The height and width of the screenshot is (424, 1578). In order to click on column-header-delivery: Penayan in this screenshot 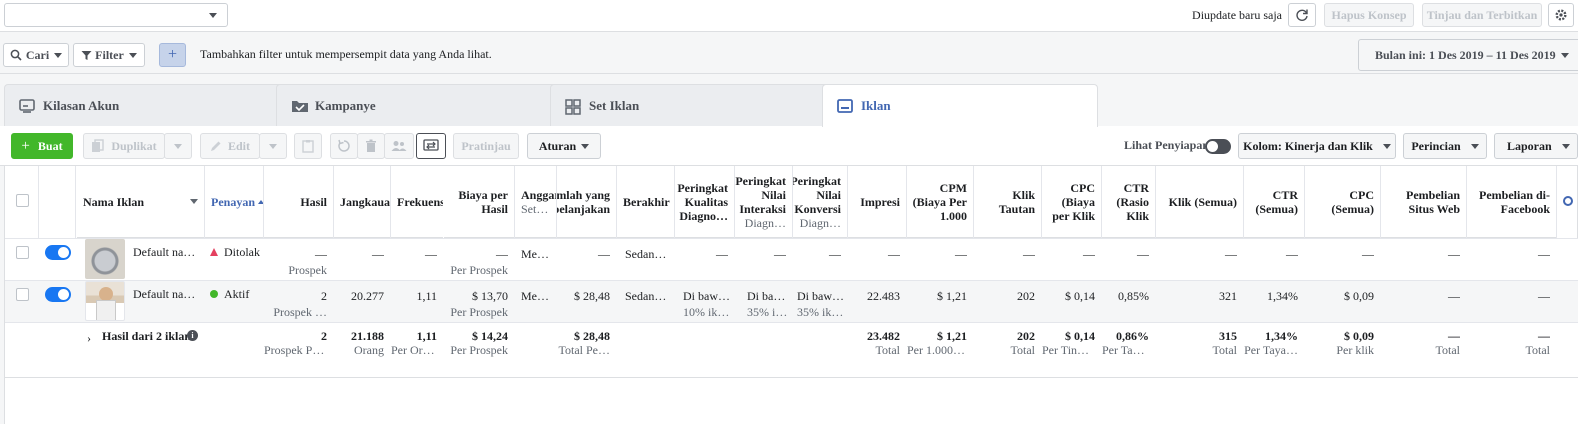, I will do `click(234, 202)`.